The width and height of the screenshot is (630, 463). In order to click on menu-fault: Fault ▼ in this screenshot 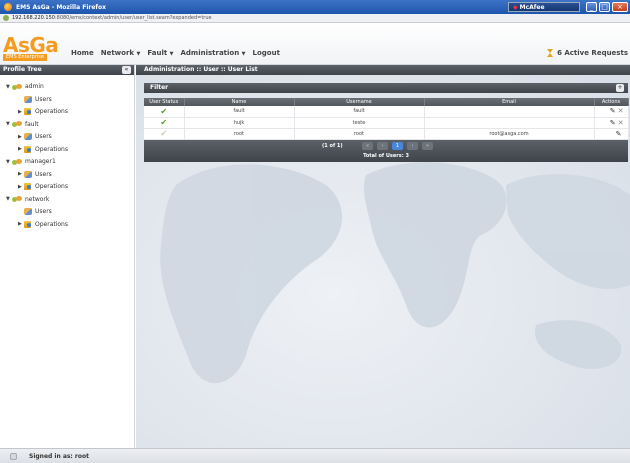, I will do `click(160, 53)`.